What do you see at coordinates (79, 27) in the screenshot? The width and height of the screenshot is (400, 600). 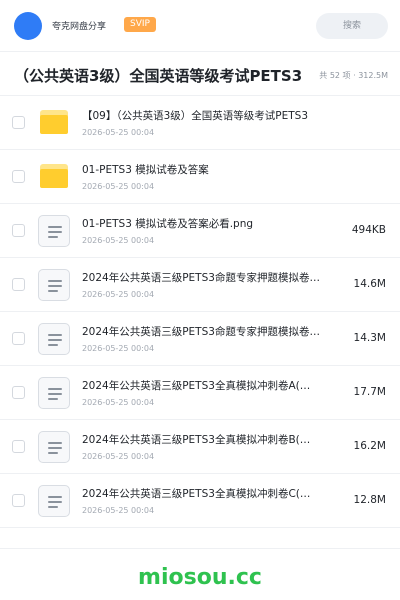 I see `brand-name: 夸克网盘分享` at bounding box center [79, 27].